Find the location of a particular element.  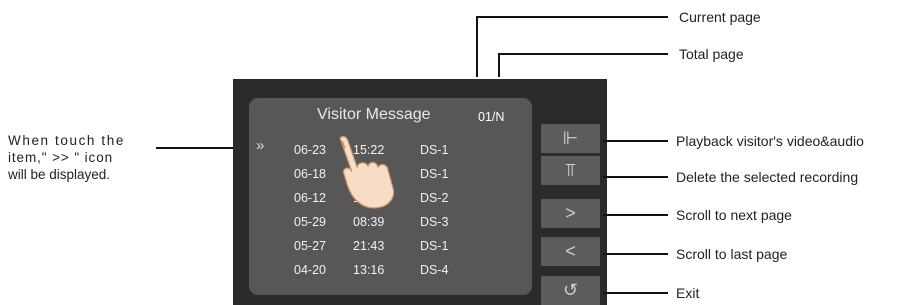

last-page-leader is located at coordinates (635, 254).